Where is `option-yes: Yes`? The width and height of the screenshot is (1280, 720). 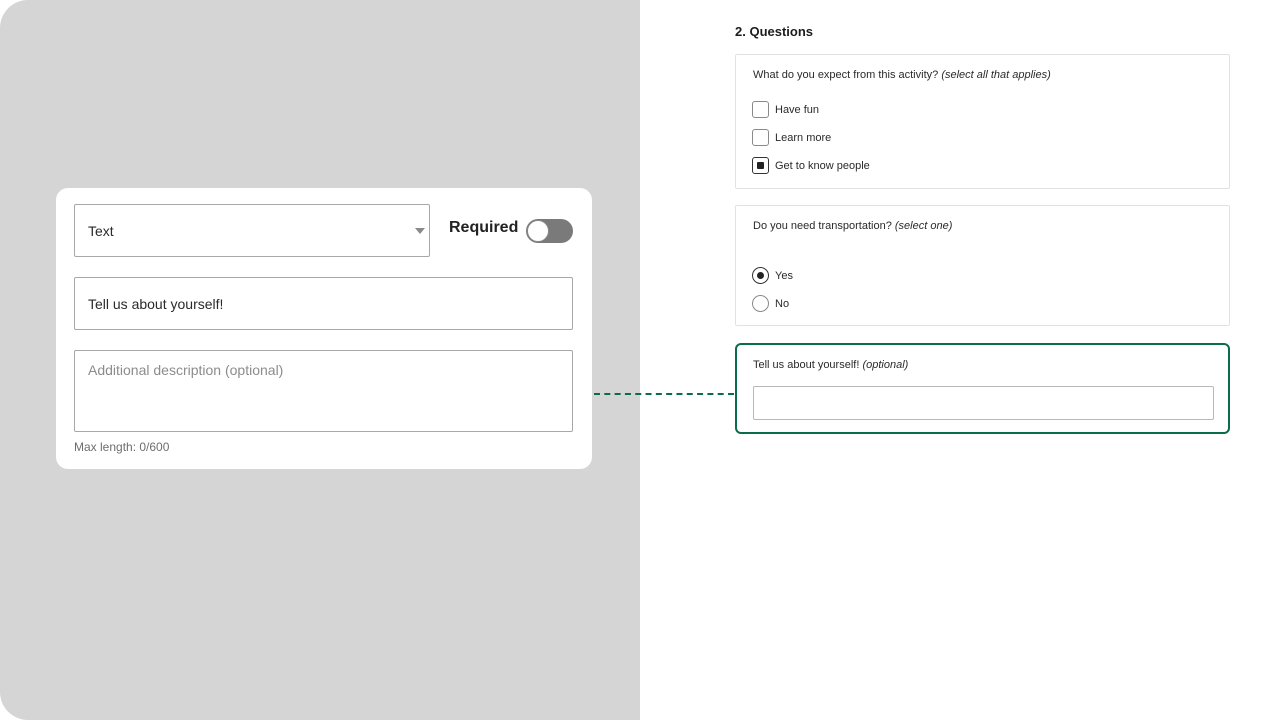
option-yes: Yes is located at coordinates (772, 275).